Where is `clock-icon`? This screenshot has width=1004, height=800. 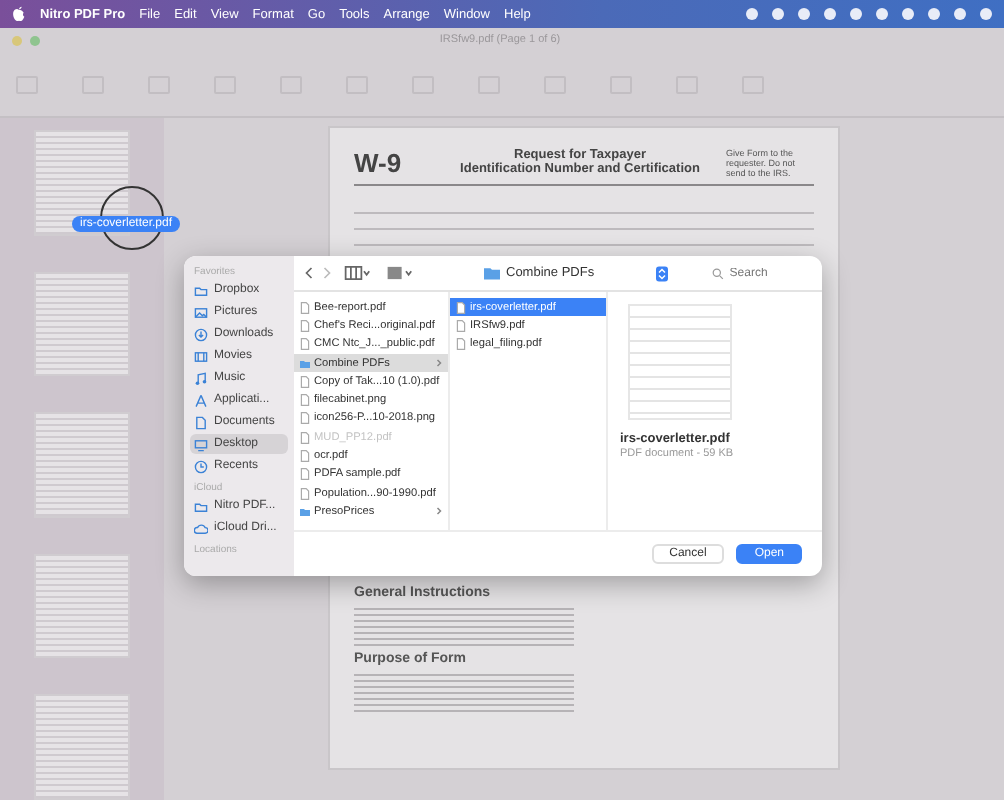 clock-icon is located at coordinates (201, 466).